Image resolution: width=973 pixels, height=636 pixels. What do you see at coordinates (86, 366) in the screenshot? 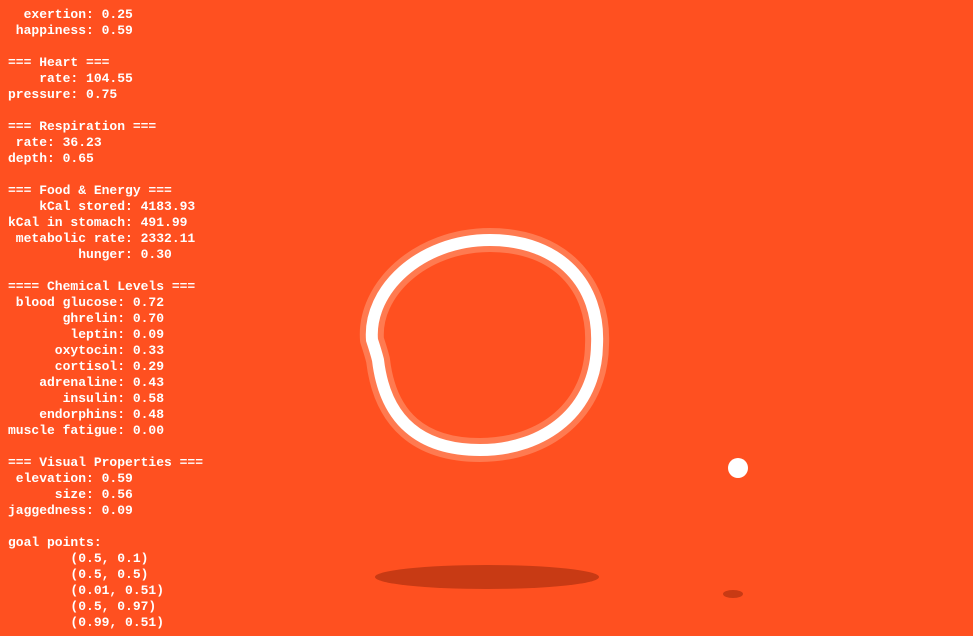
I see `stats-line: cortisol: 0.29` at bounding box center [86, 366].